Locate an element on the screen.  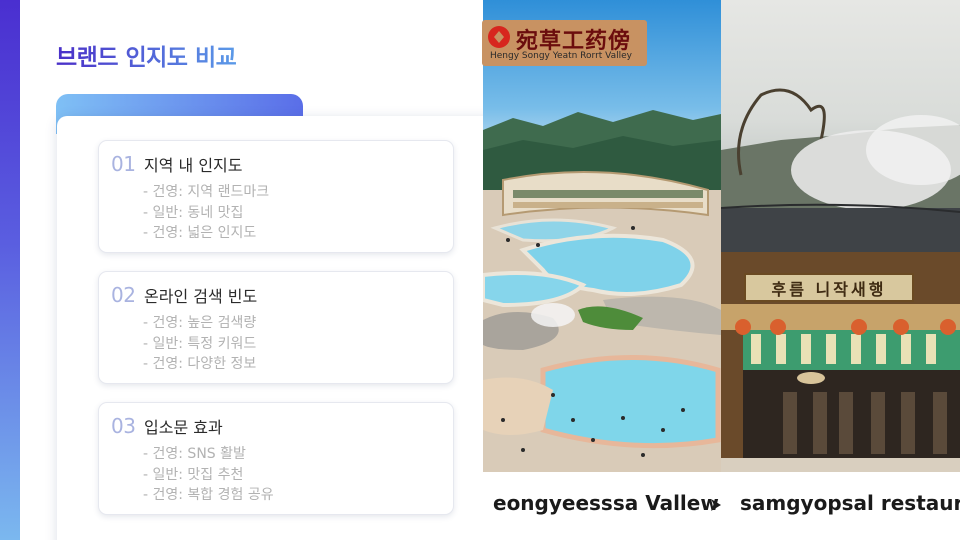
item-detail: - 일반: 맛집 추천 is located at coordinates (193, 474).